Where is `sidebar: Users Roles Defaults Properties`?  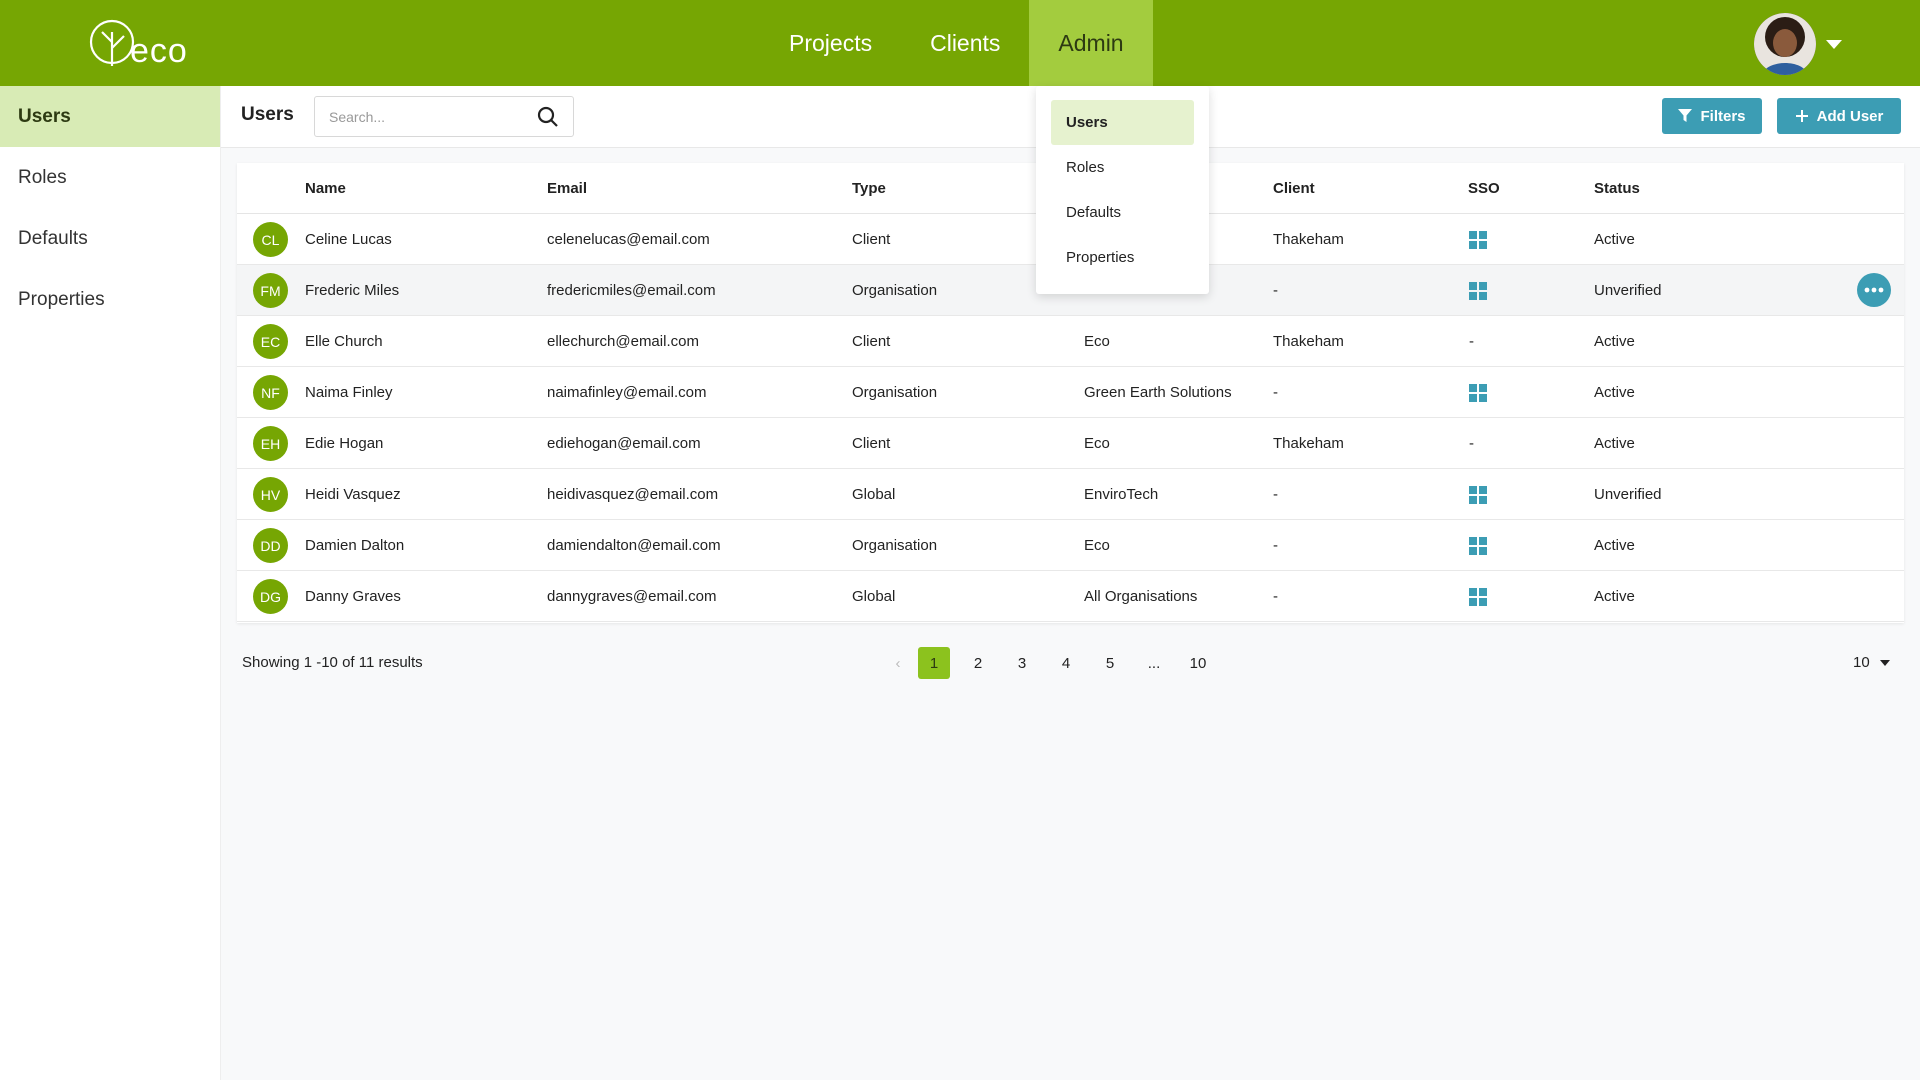 sidebar: Users Roles Defaults Properties is located at coordinates (110, 583).